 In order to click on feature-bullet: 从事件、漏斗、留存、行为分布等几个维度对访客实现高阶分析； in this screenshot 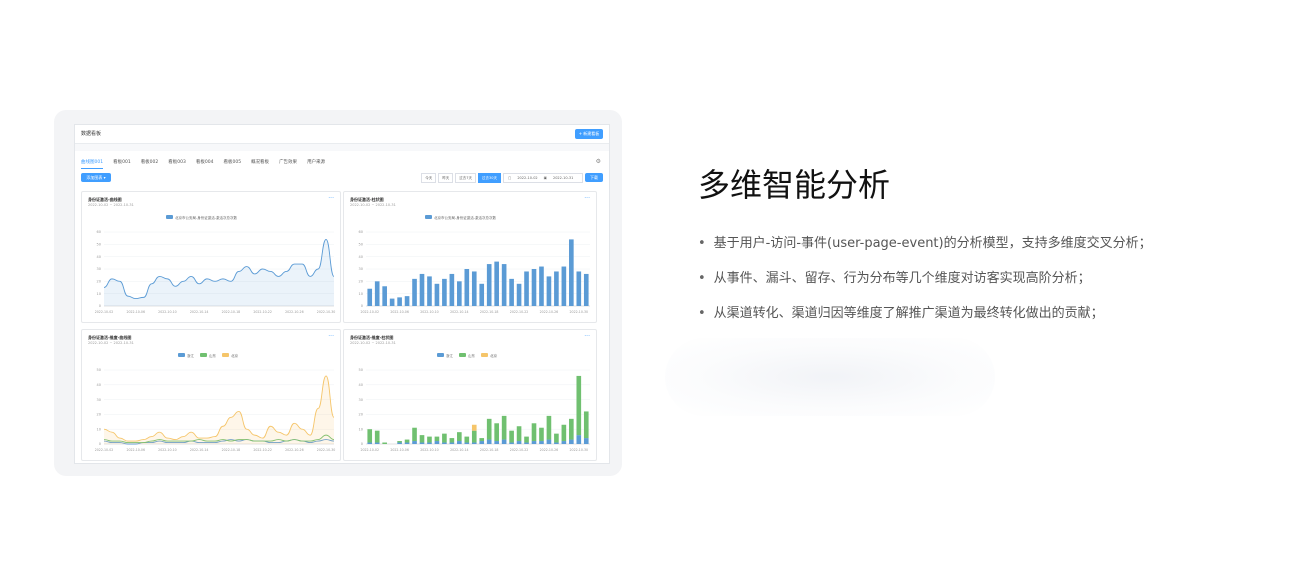, I will do `click(925, 278)`.